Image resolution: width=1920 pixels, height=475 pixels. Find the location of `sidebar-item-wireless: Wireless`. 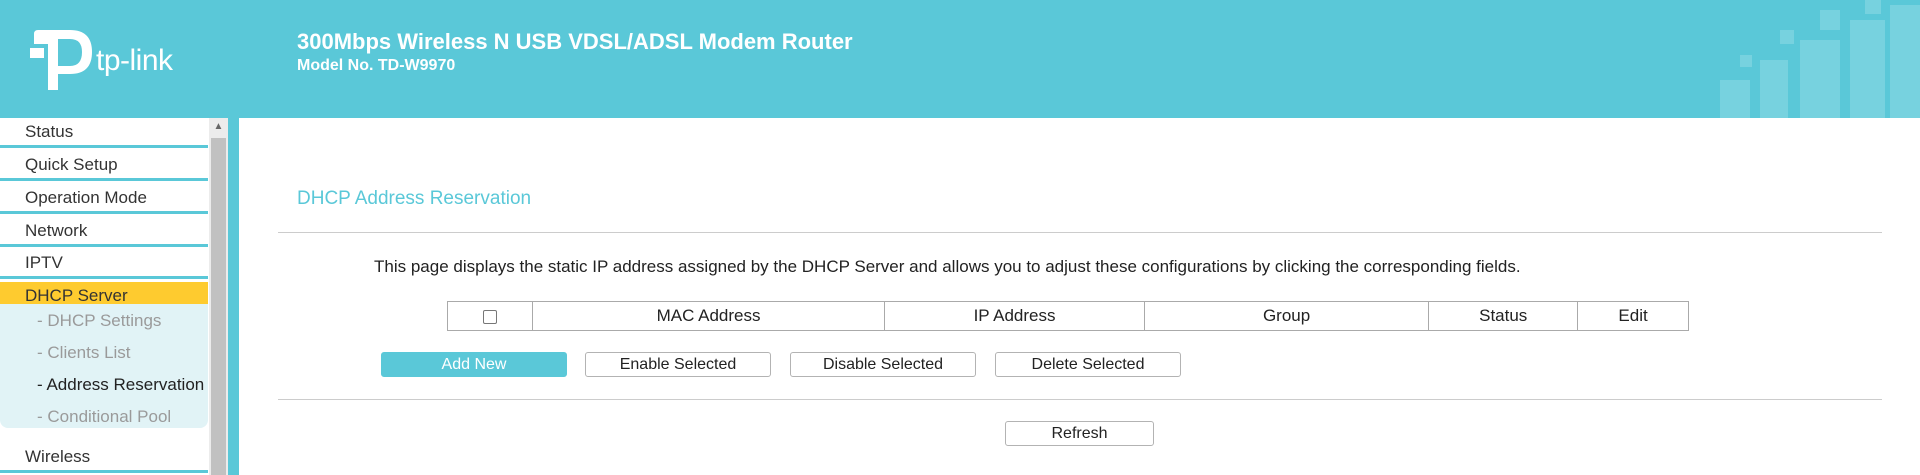

sidebar-item-wireless: Wireless is located at coordinates (104, 458).